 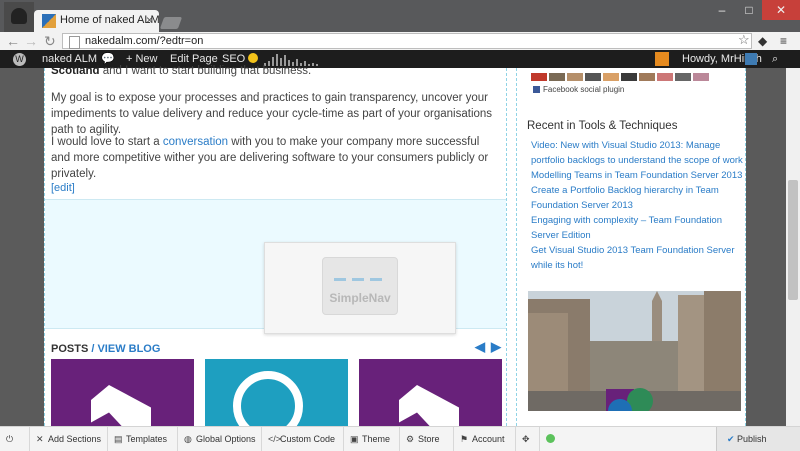 I want to click on account-label: Account, so click(x=488, y=439).